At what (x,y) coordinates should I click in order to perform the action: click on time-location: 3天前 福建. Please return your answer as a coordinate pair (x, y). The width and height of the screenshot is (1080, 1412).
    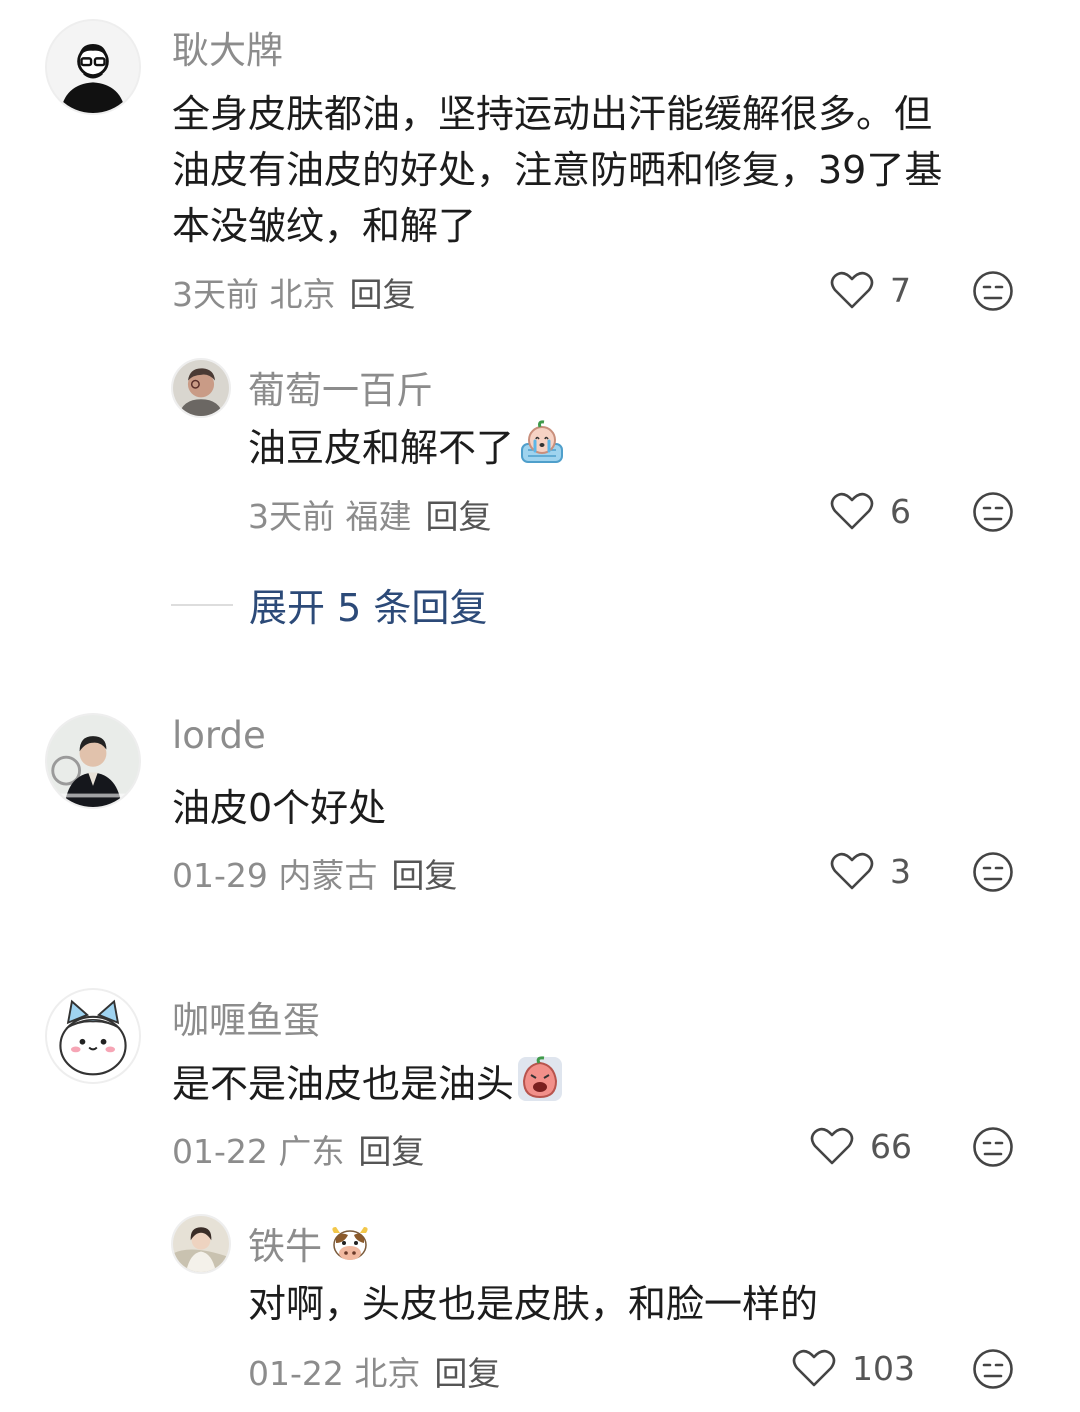
    Looking at the image, I should click on (330, 516).